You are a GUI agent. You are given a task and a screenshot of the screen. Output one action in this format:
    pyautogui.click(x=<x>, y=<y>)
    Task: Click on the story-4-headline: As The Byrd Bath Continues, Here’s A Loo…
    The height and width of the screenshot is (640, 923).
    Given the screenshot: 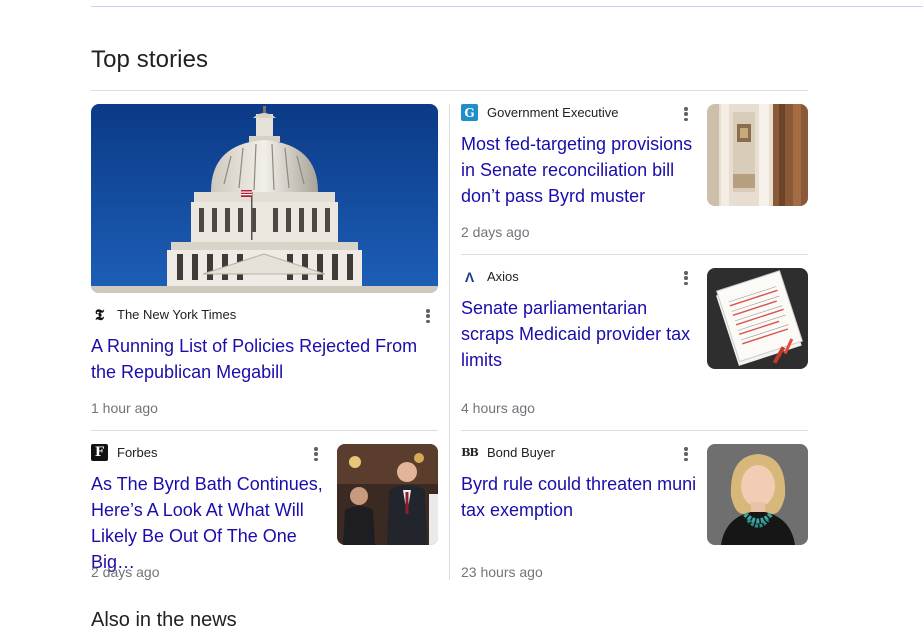 What is the action you would take?
    pyautogui.click(x=209, y=523)
    